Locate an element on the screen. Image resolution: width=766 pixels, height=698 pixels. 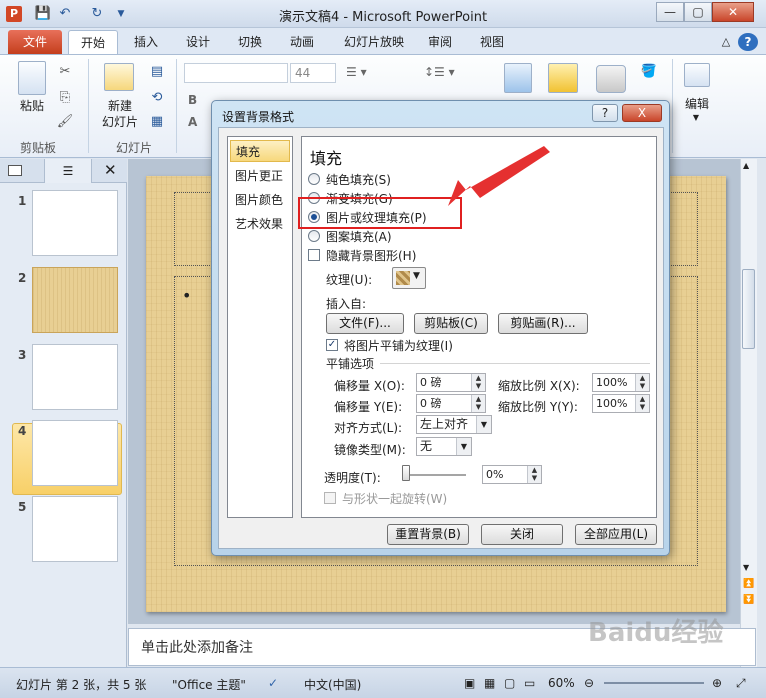
format-painter-icon: 🖌 is located at coordinates (65, 122).